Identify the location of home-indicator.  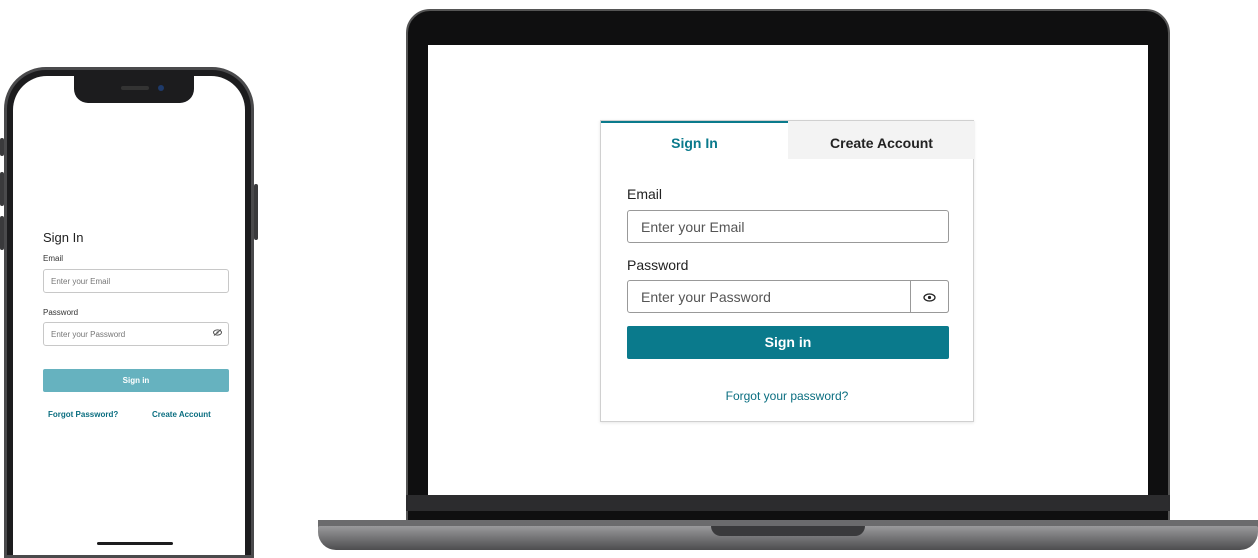
(135, 543).